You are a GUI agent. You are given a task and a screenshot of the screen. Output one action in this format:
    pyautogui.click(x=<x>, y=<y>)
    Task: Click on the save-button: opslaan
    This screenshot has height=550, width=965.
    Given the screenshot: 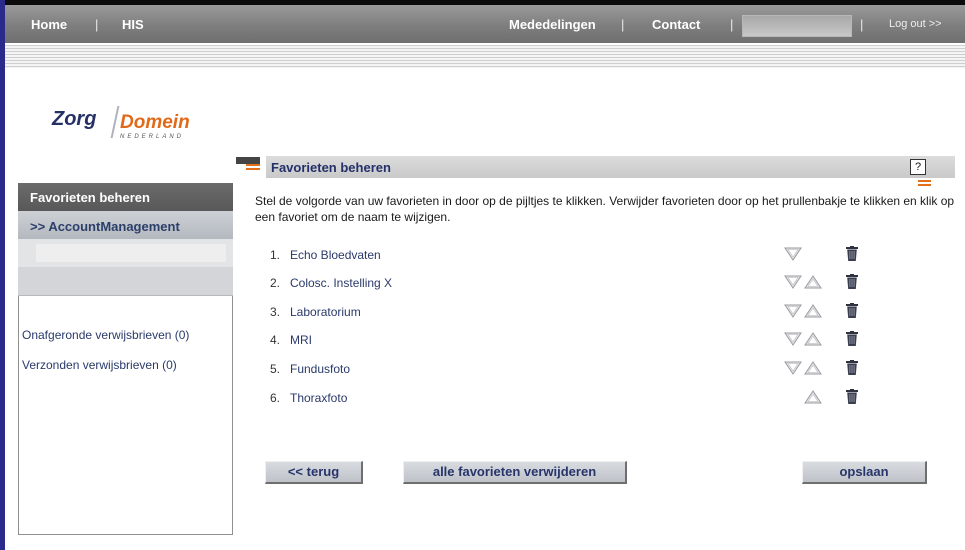 What is the action you would take?
    pyautogui.click(x=864, y=472)
    